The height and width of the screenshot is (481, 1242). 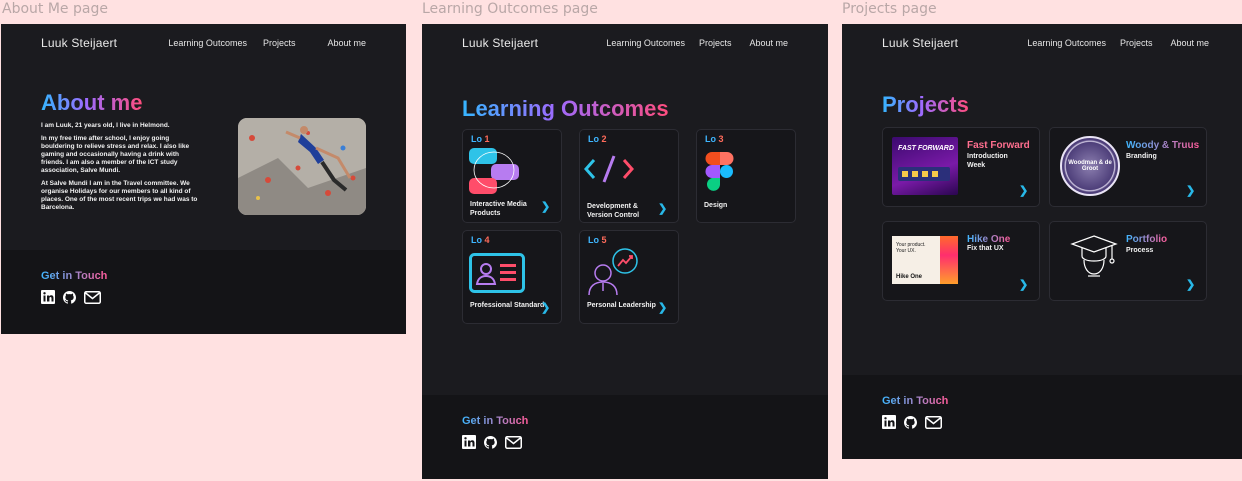 I want to click on lo-card-1: Lo 1 Interactive Media Products ❯, so click(x=512, y=176).